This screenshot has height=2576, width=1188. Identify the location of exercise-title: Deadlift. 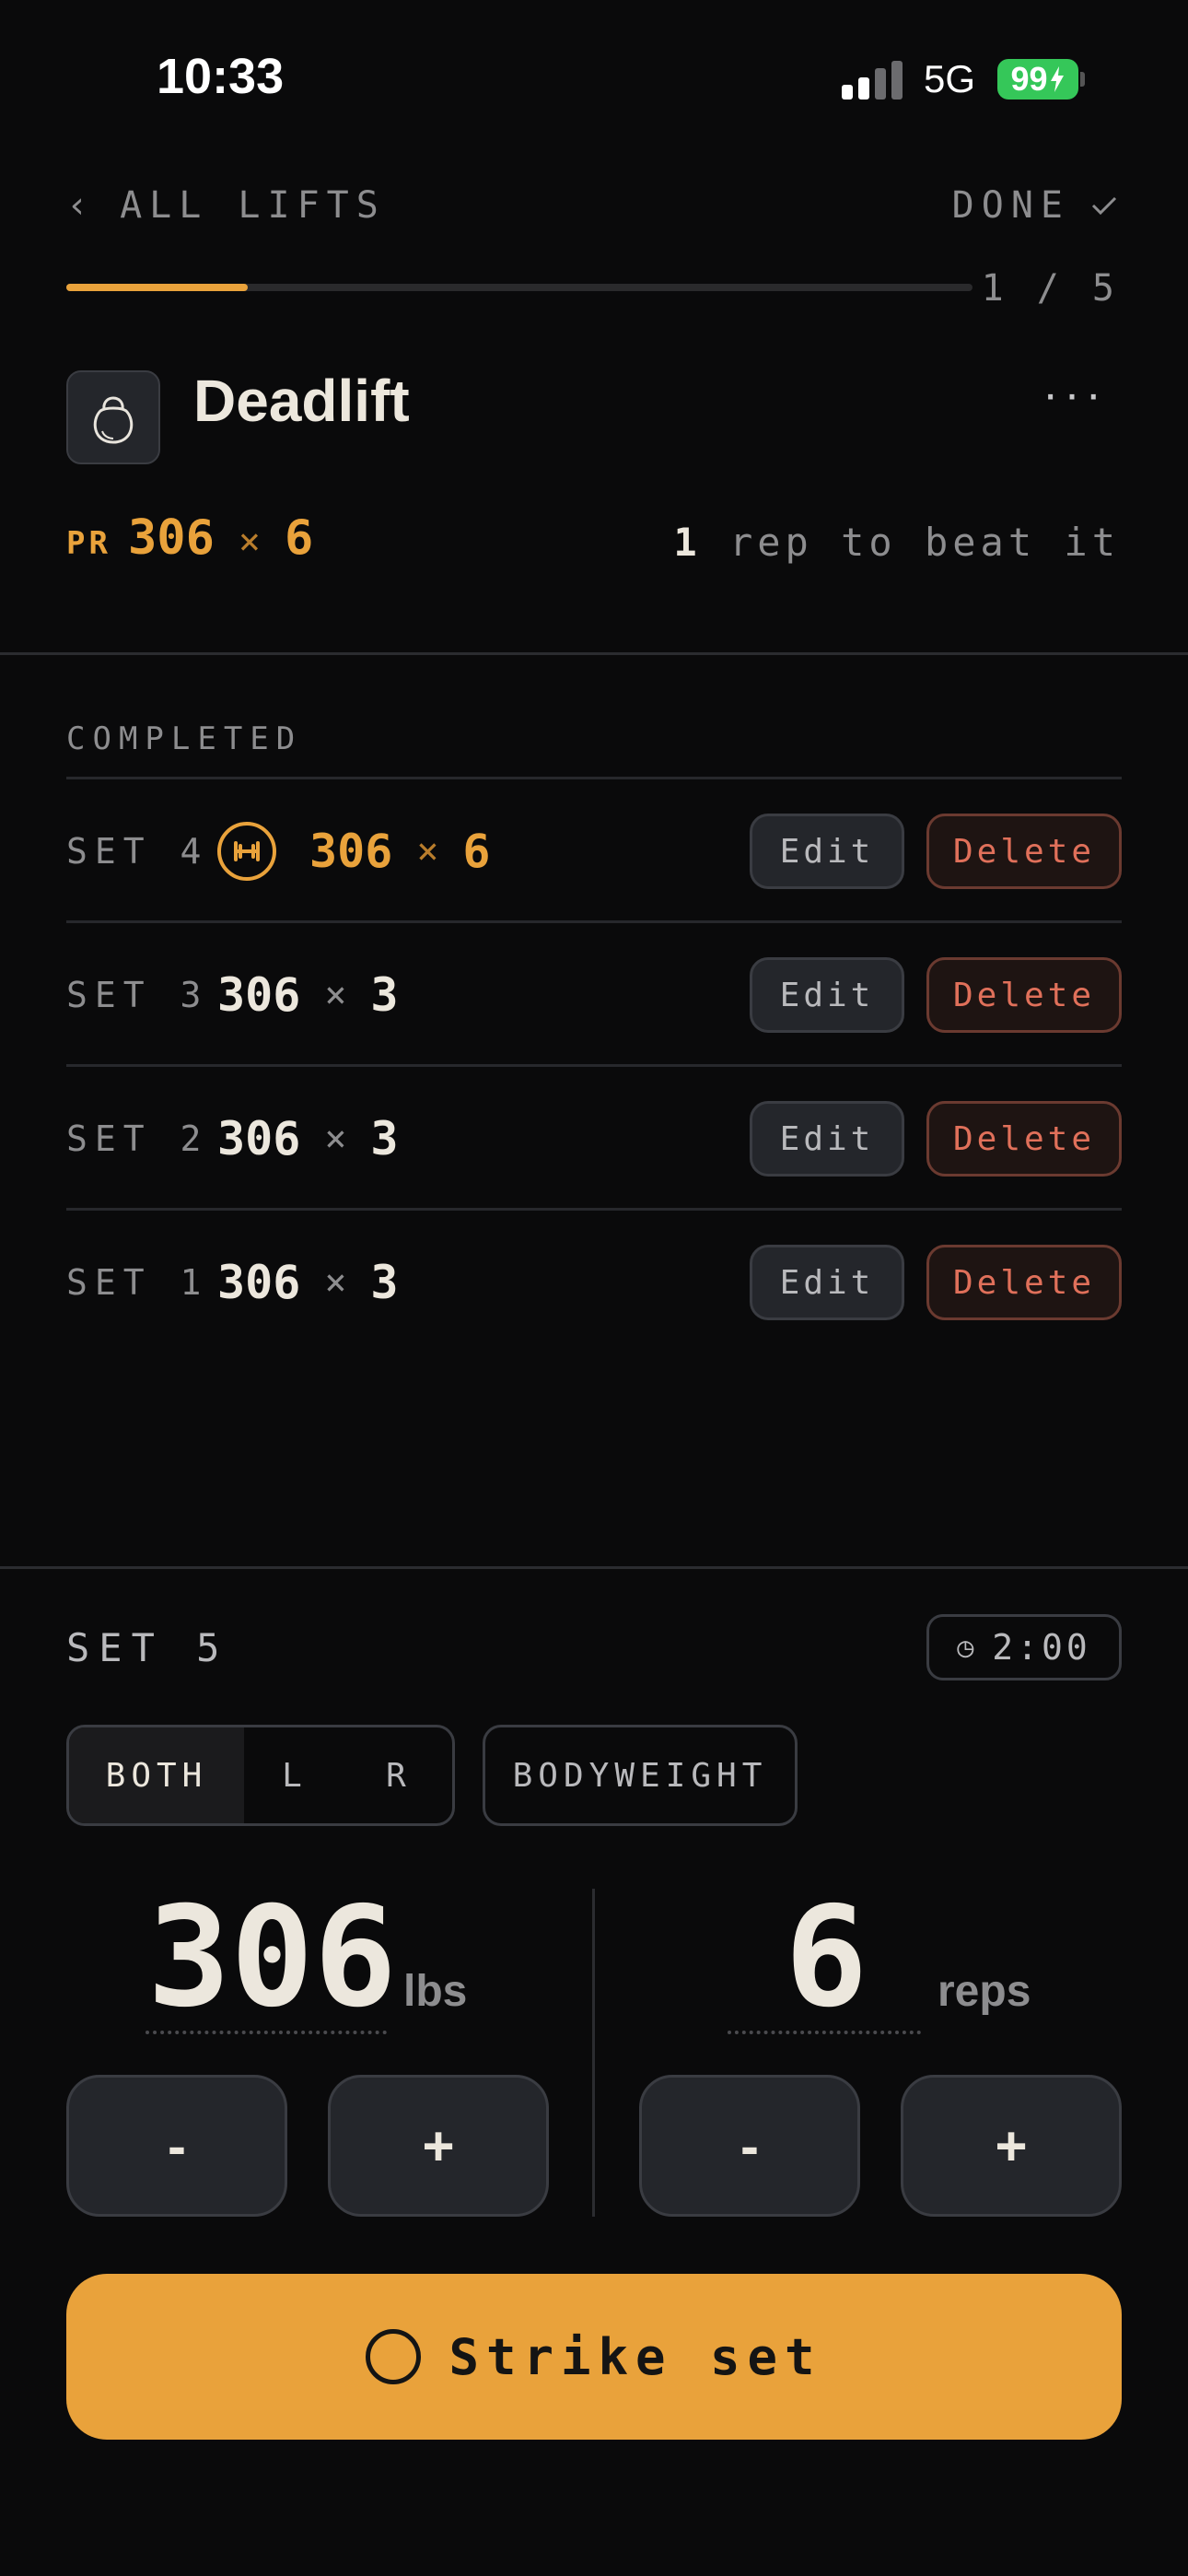
(301, 401).